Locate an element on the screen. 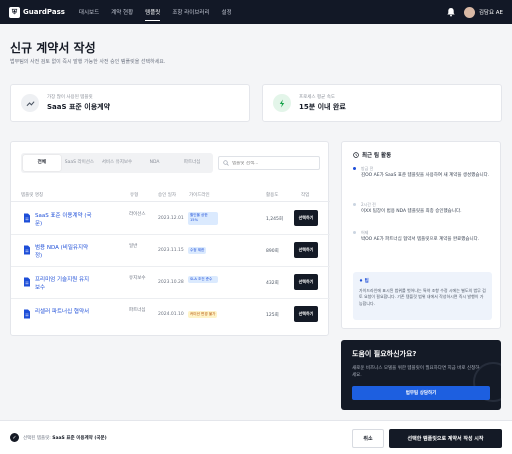  stat-card-most-used: 가장 많이 사용된 템플릿 SaaS 표준 이용계약 is located at coordinates (130, 103).